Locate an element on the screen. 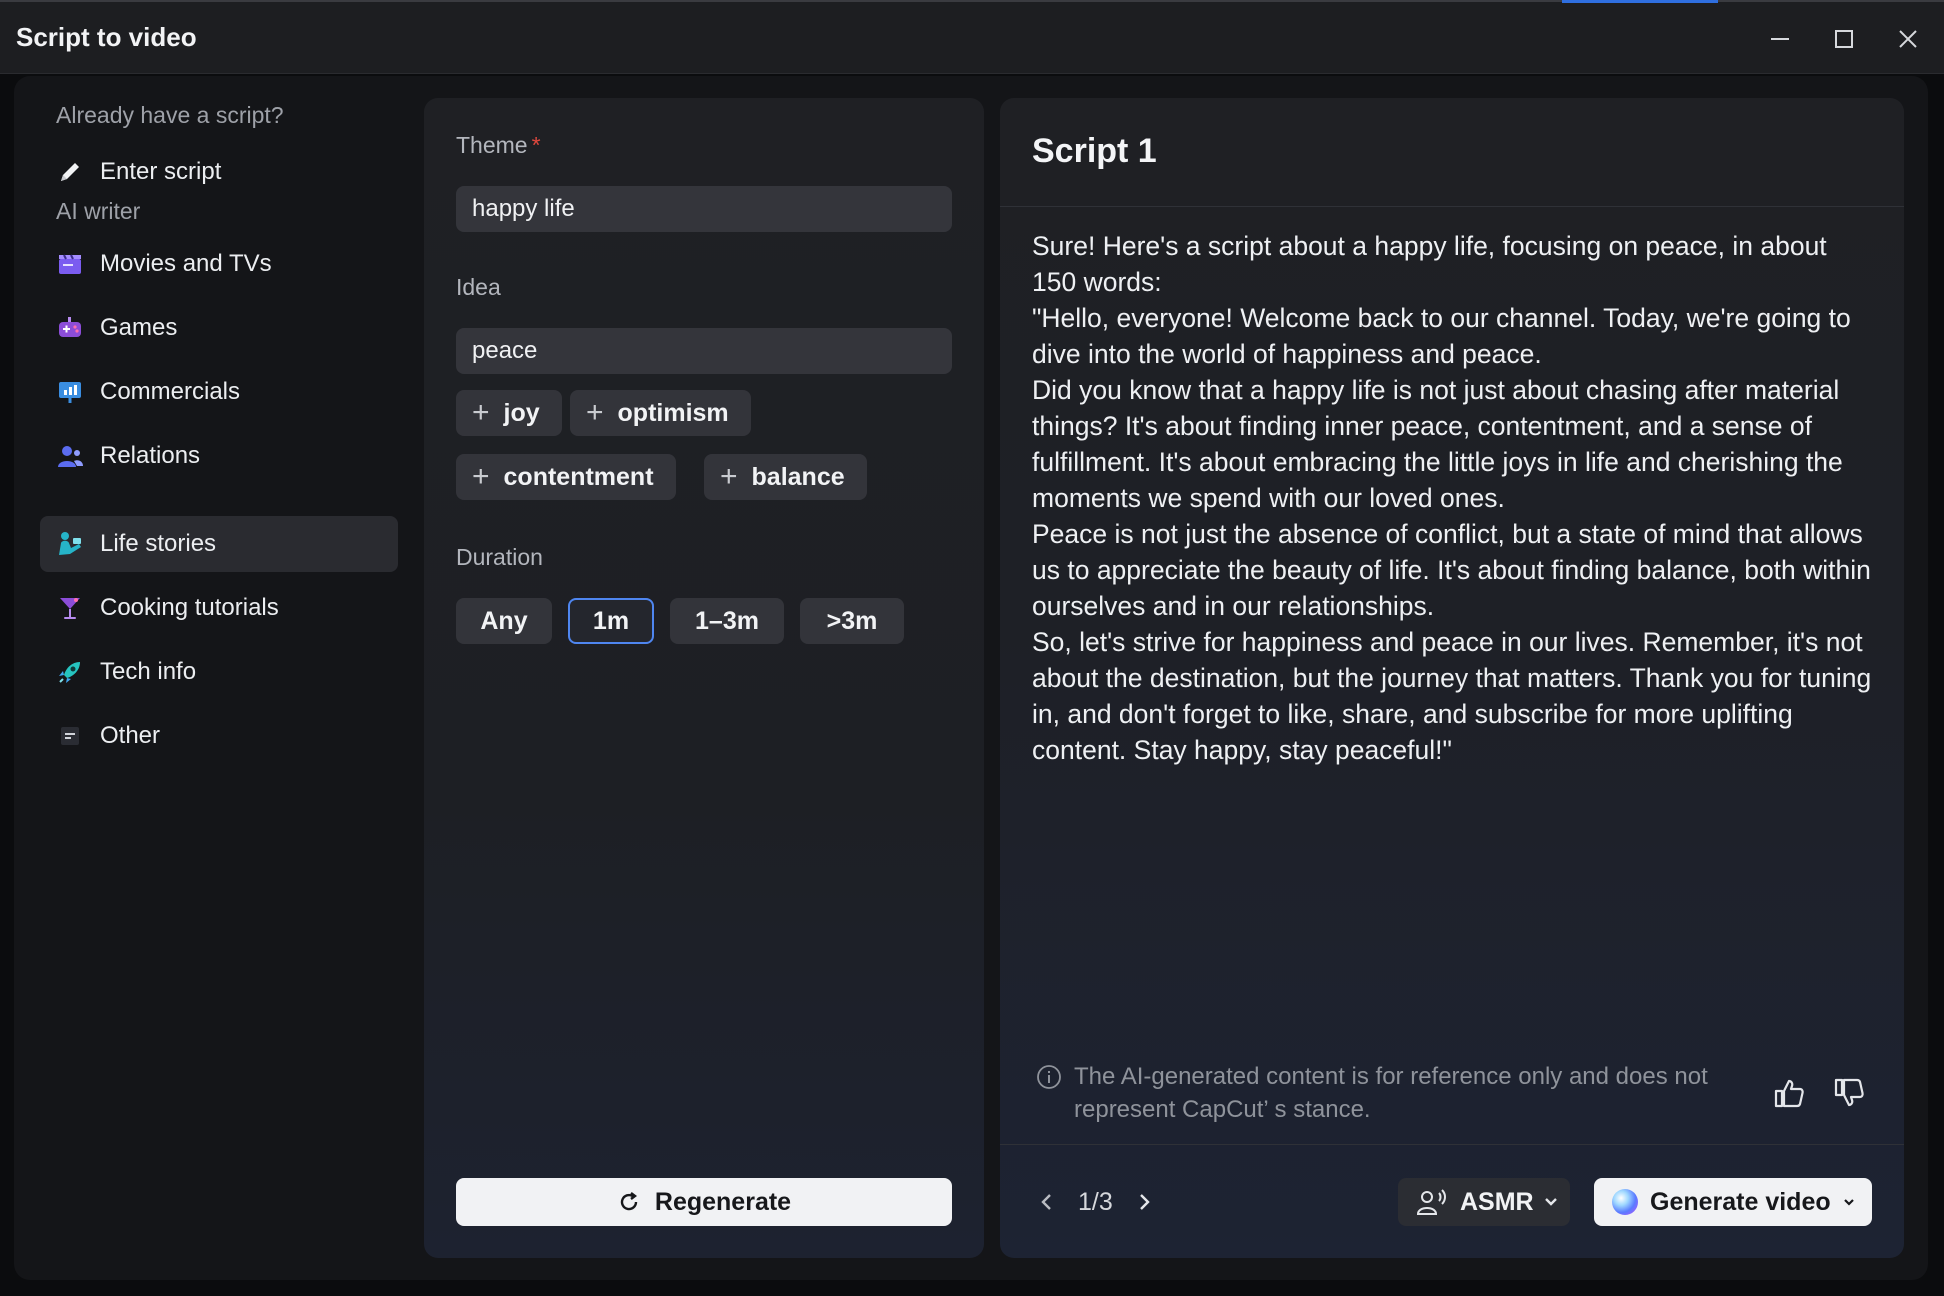 This screenshot has height=1296, width=1944. sidebar-item-life-stories: Life stories is located at coordinates (219, 544).